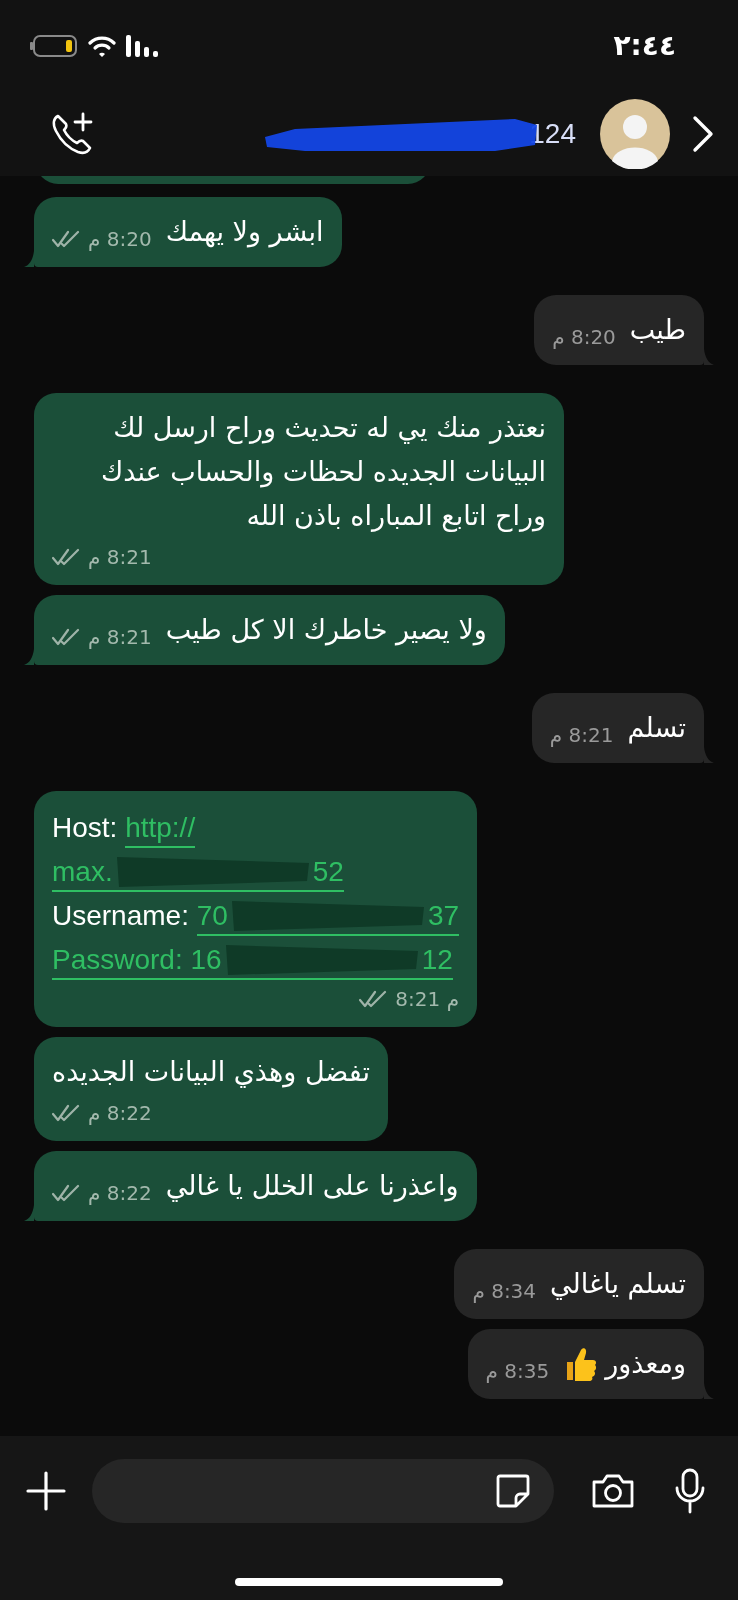  What do you see at coordinates (657, 330) in the screenshot?
I see `message-text: طيب` at bounding box center [657, 330].